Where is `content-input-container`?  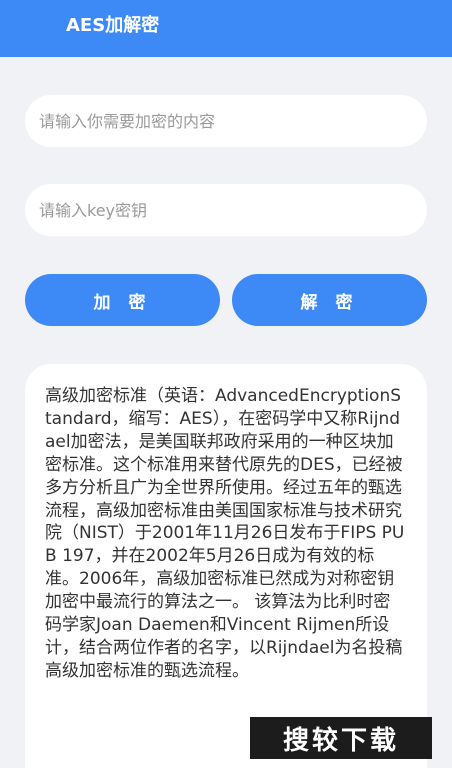
content-input-container is located at coordinates (226, 121).